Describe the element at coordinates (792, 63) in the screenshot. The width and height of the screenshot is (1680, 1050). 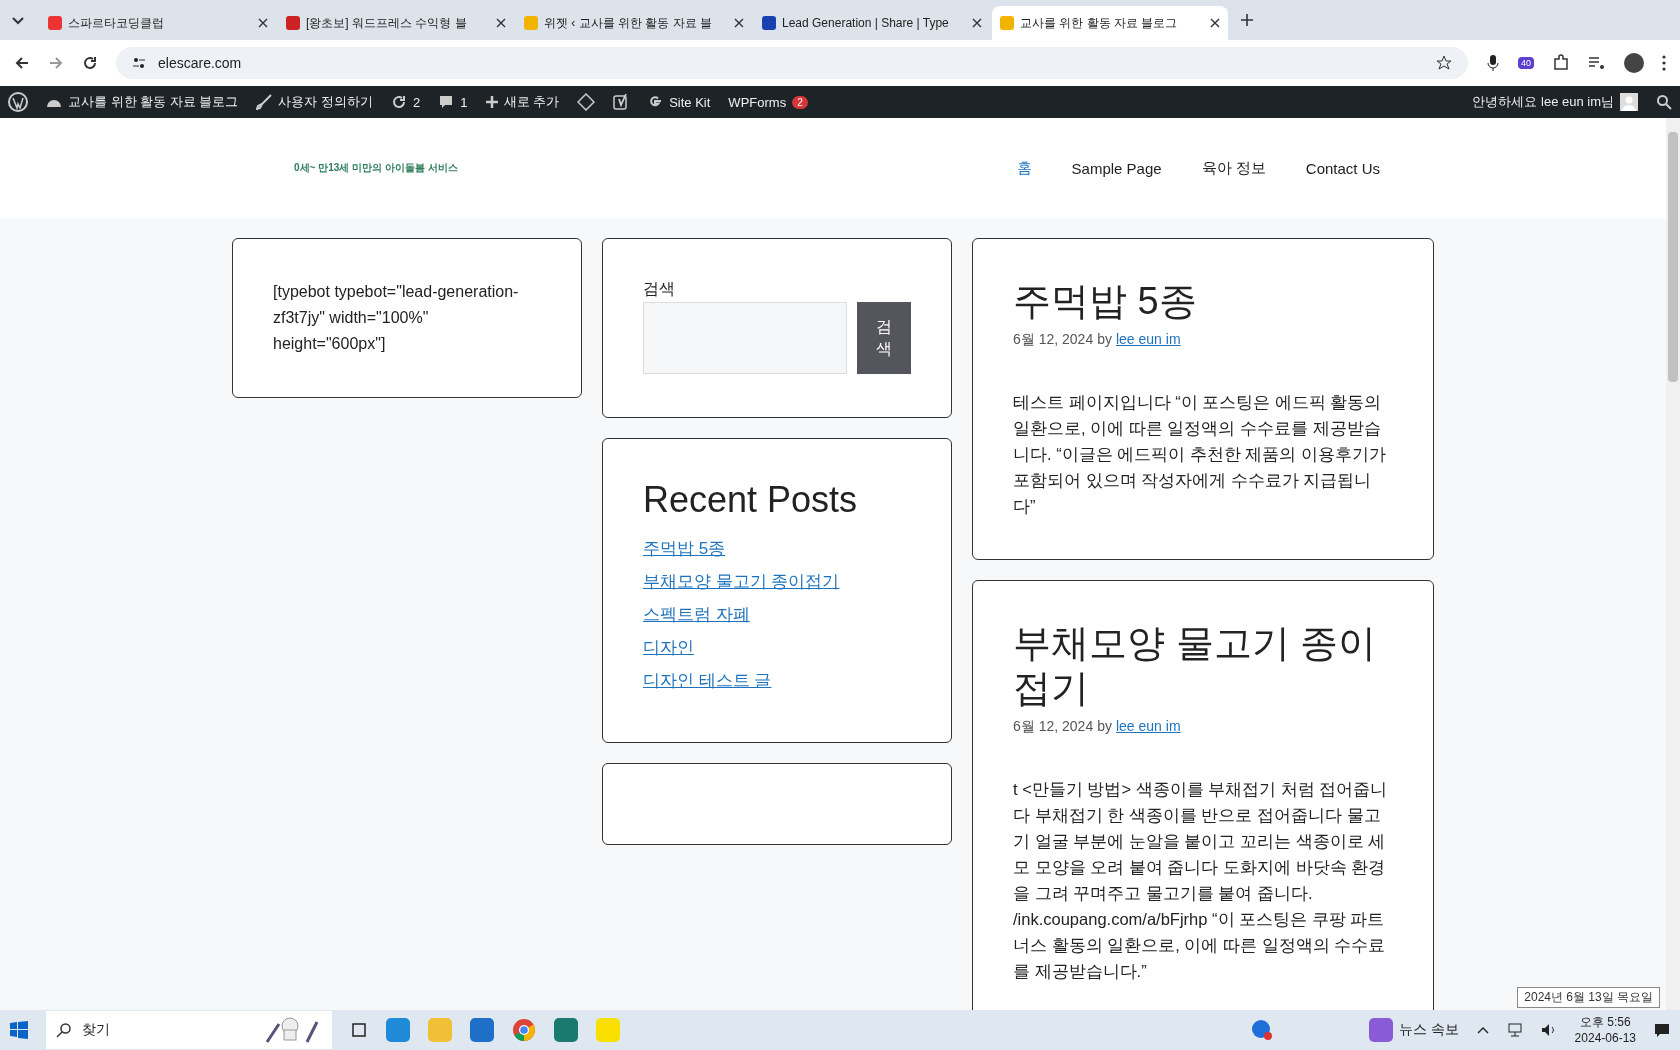
I see `address-bar: elescare.com` at that location.